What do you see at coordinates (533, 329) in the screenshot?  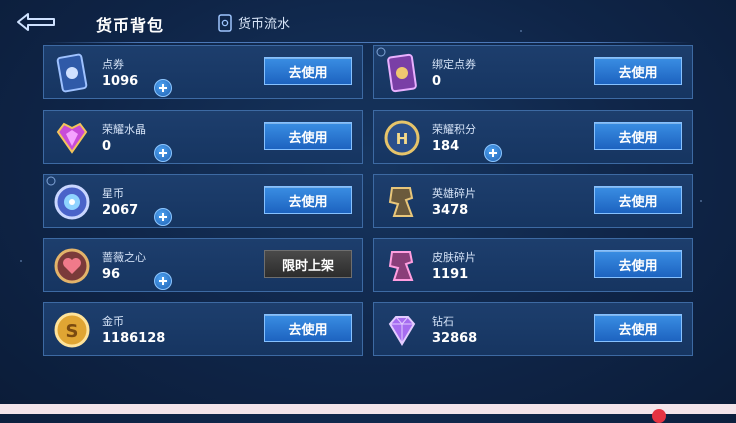 I see `currency-card-diamond: 钻石 32868 去使用` at bounding box center [533, 329].